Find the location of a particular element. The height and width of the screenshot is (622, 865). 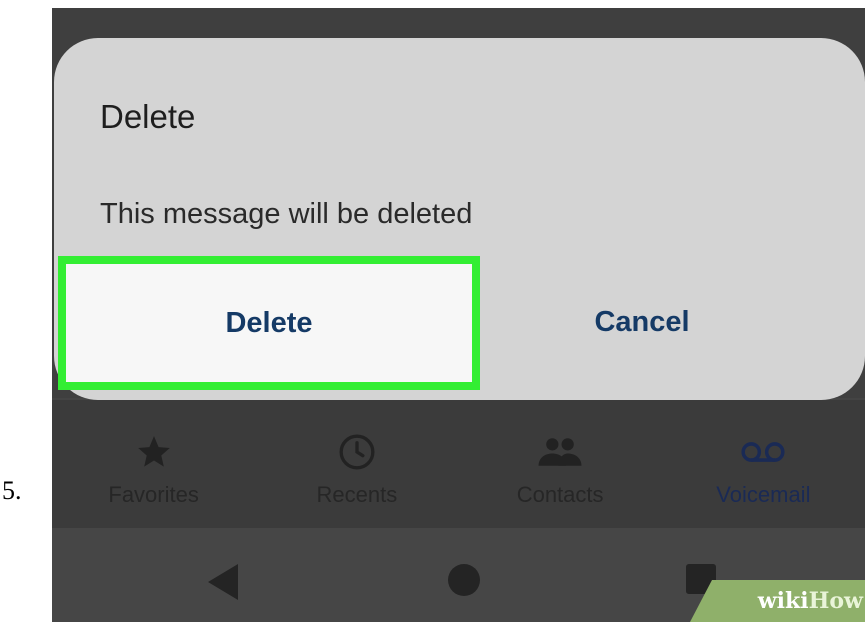

delete-button: Delete is located at coordinates (269, 323).